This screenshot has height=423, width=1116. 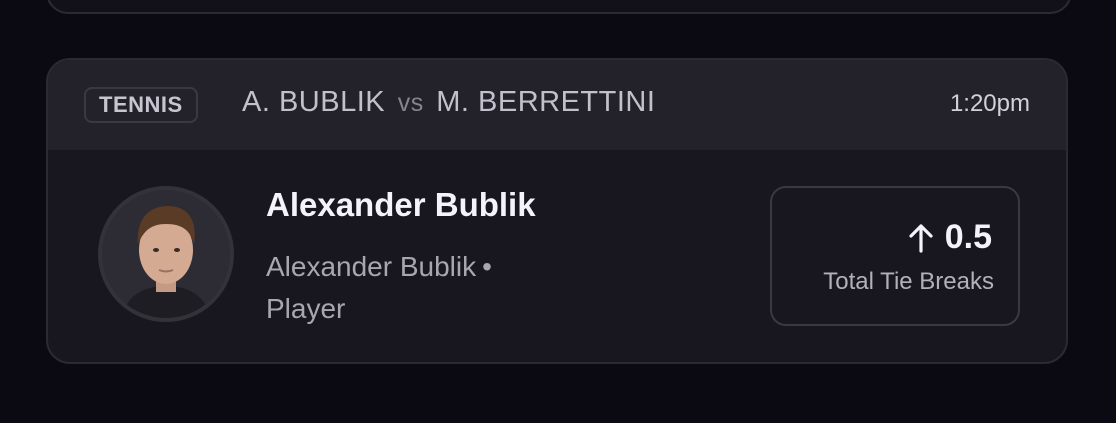 I want to click on player-b-name: M. BERRETTINI, so click(x=546, y=102).